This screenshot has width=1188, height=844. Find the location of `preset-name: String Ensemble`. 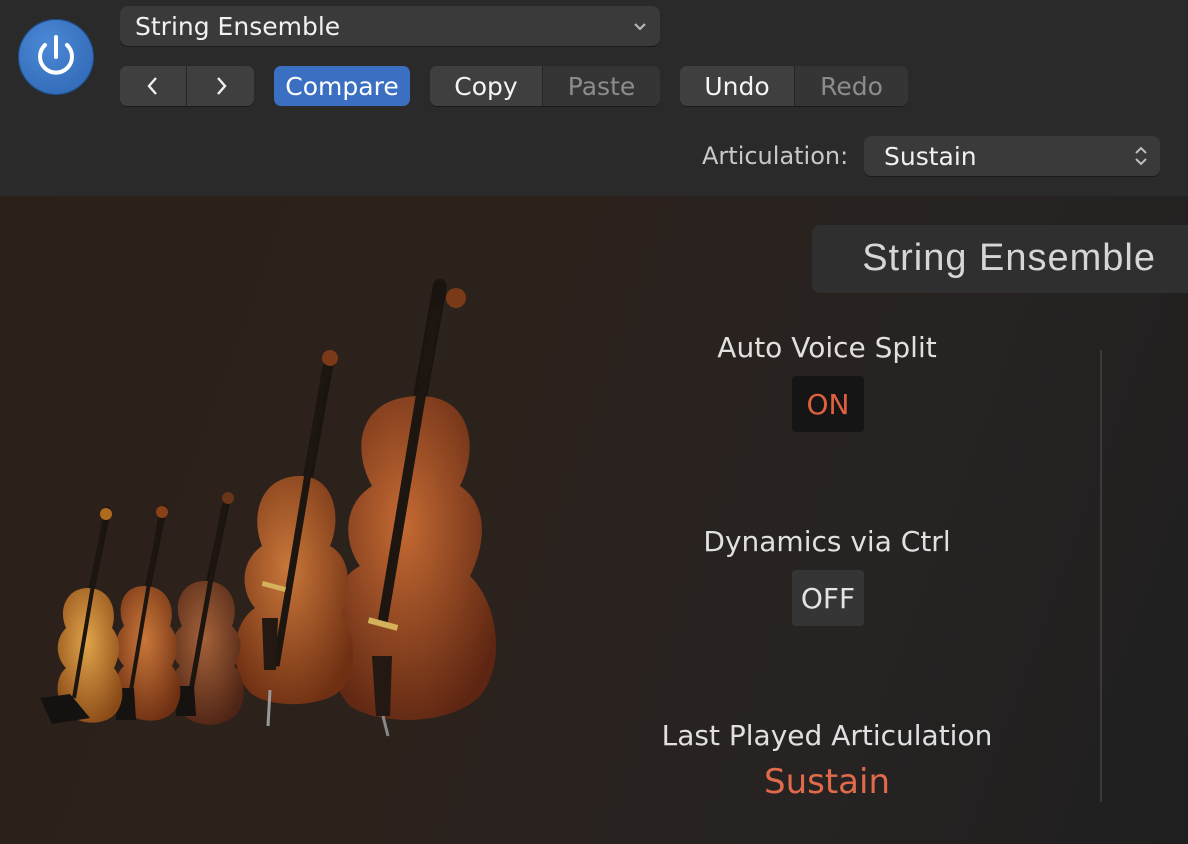

preset-name: String Ensemble is located at coordinates (238, 26).